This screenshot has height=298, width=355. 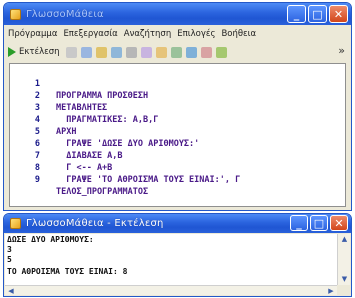 What do you see at coordinates (89, 156) in the screenshot?
I see `code-text: ΔΙΑΒΑΣΕ Α,Β` at bounding box center [89, 156].